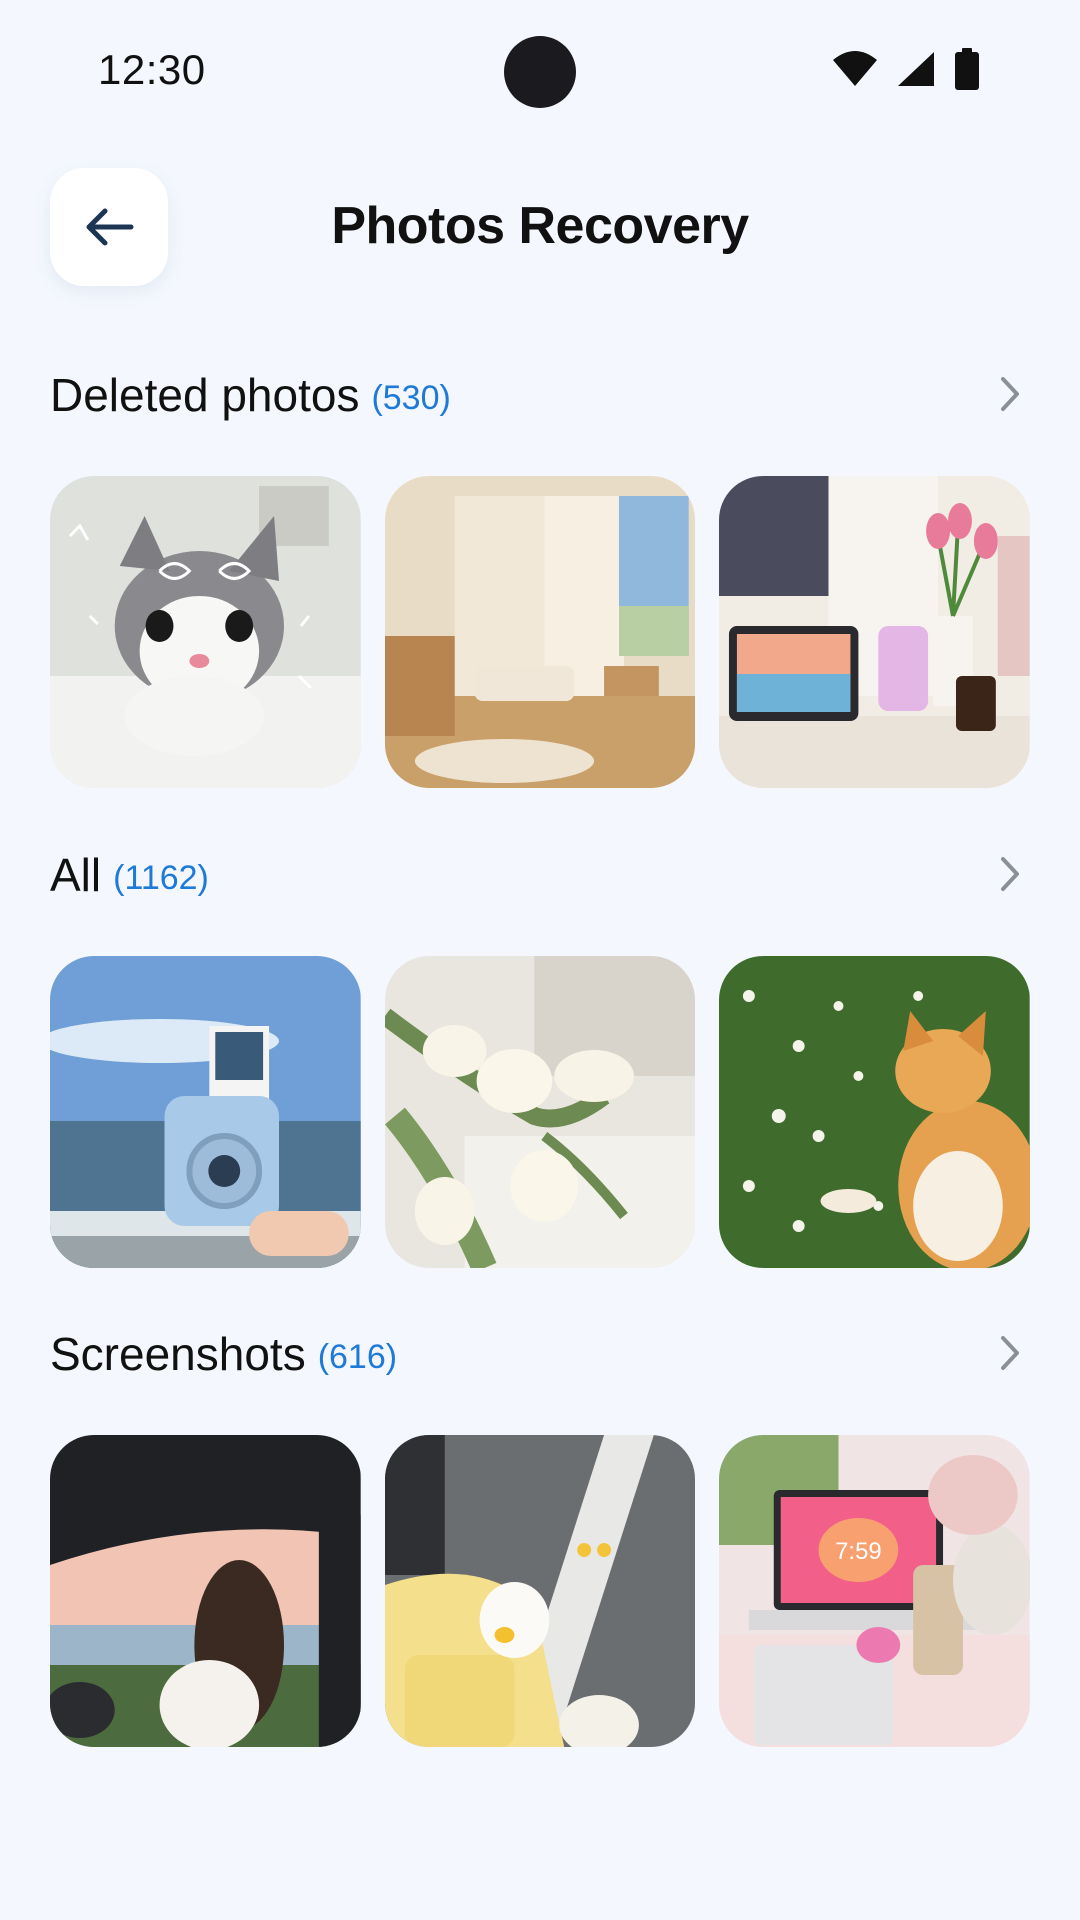  I want to click on section-title: Deleted photos, so click(205, 395).